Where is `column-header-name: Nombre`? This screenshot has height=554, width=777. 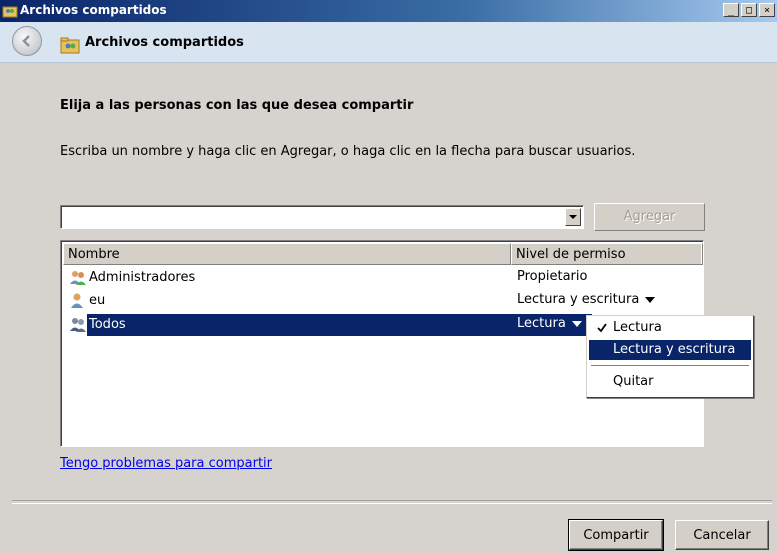 column-header-name: Nombre is located at coordinates (287, 254).